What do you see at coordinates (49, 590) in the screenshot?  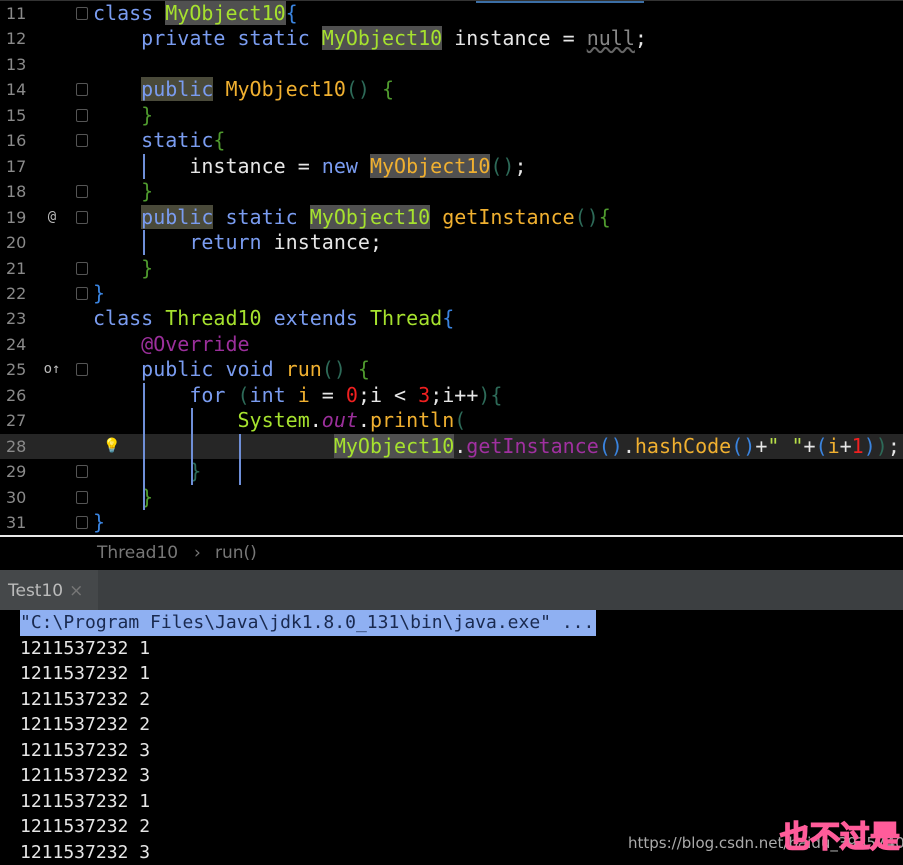 I see `tab-test10: Test10×` at bounding box center [49, 590].